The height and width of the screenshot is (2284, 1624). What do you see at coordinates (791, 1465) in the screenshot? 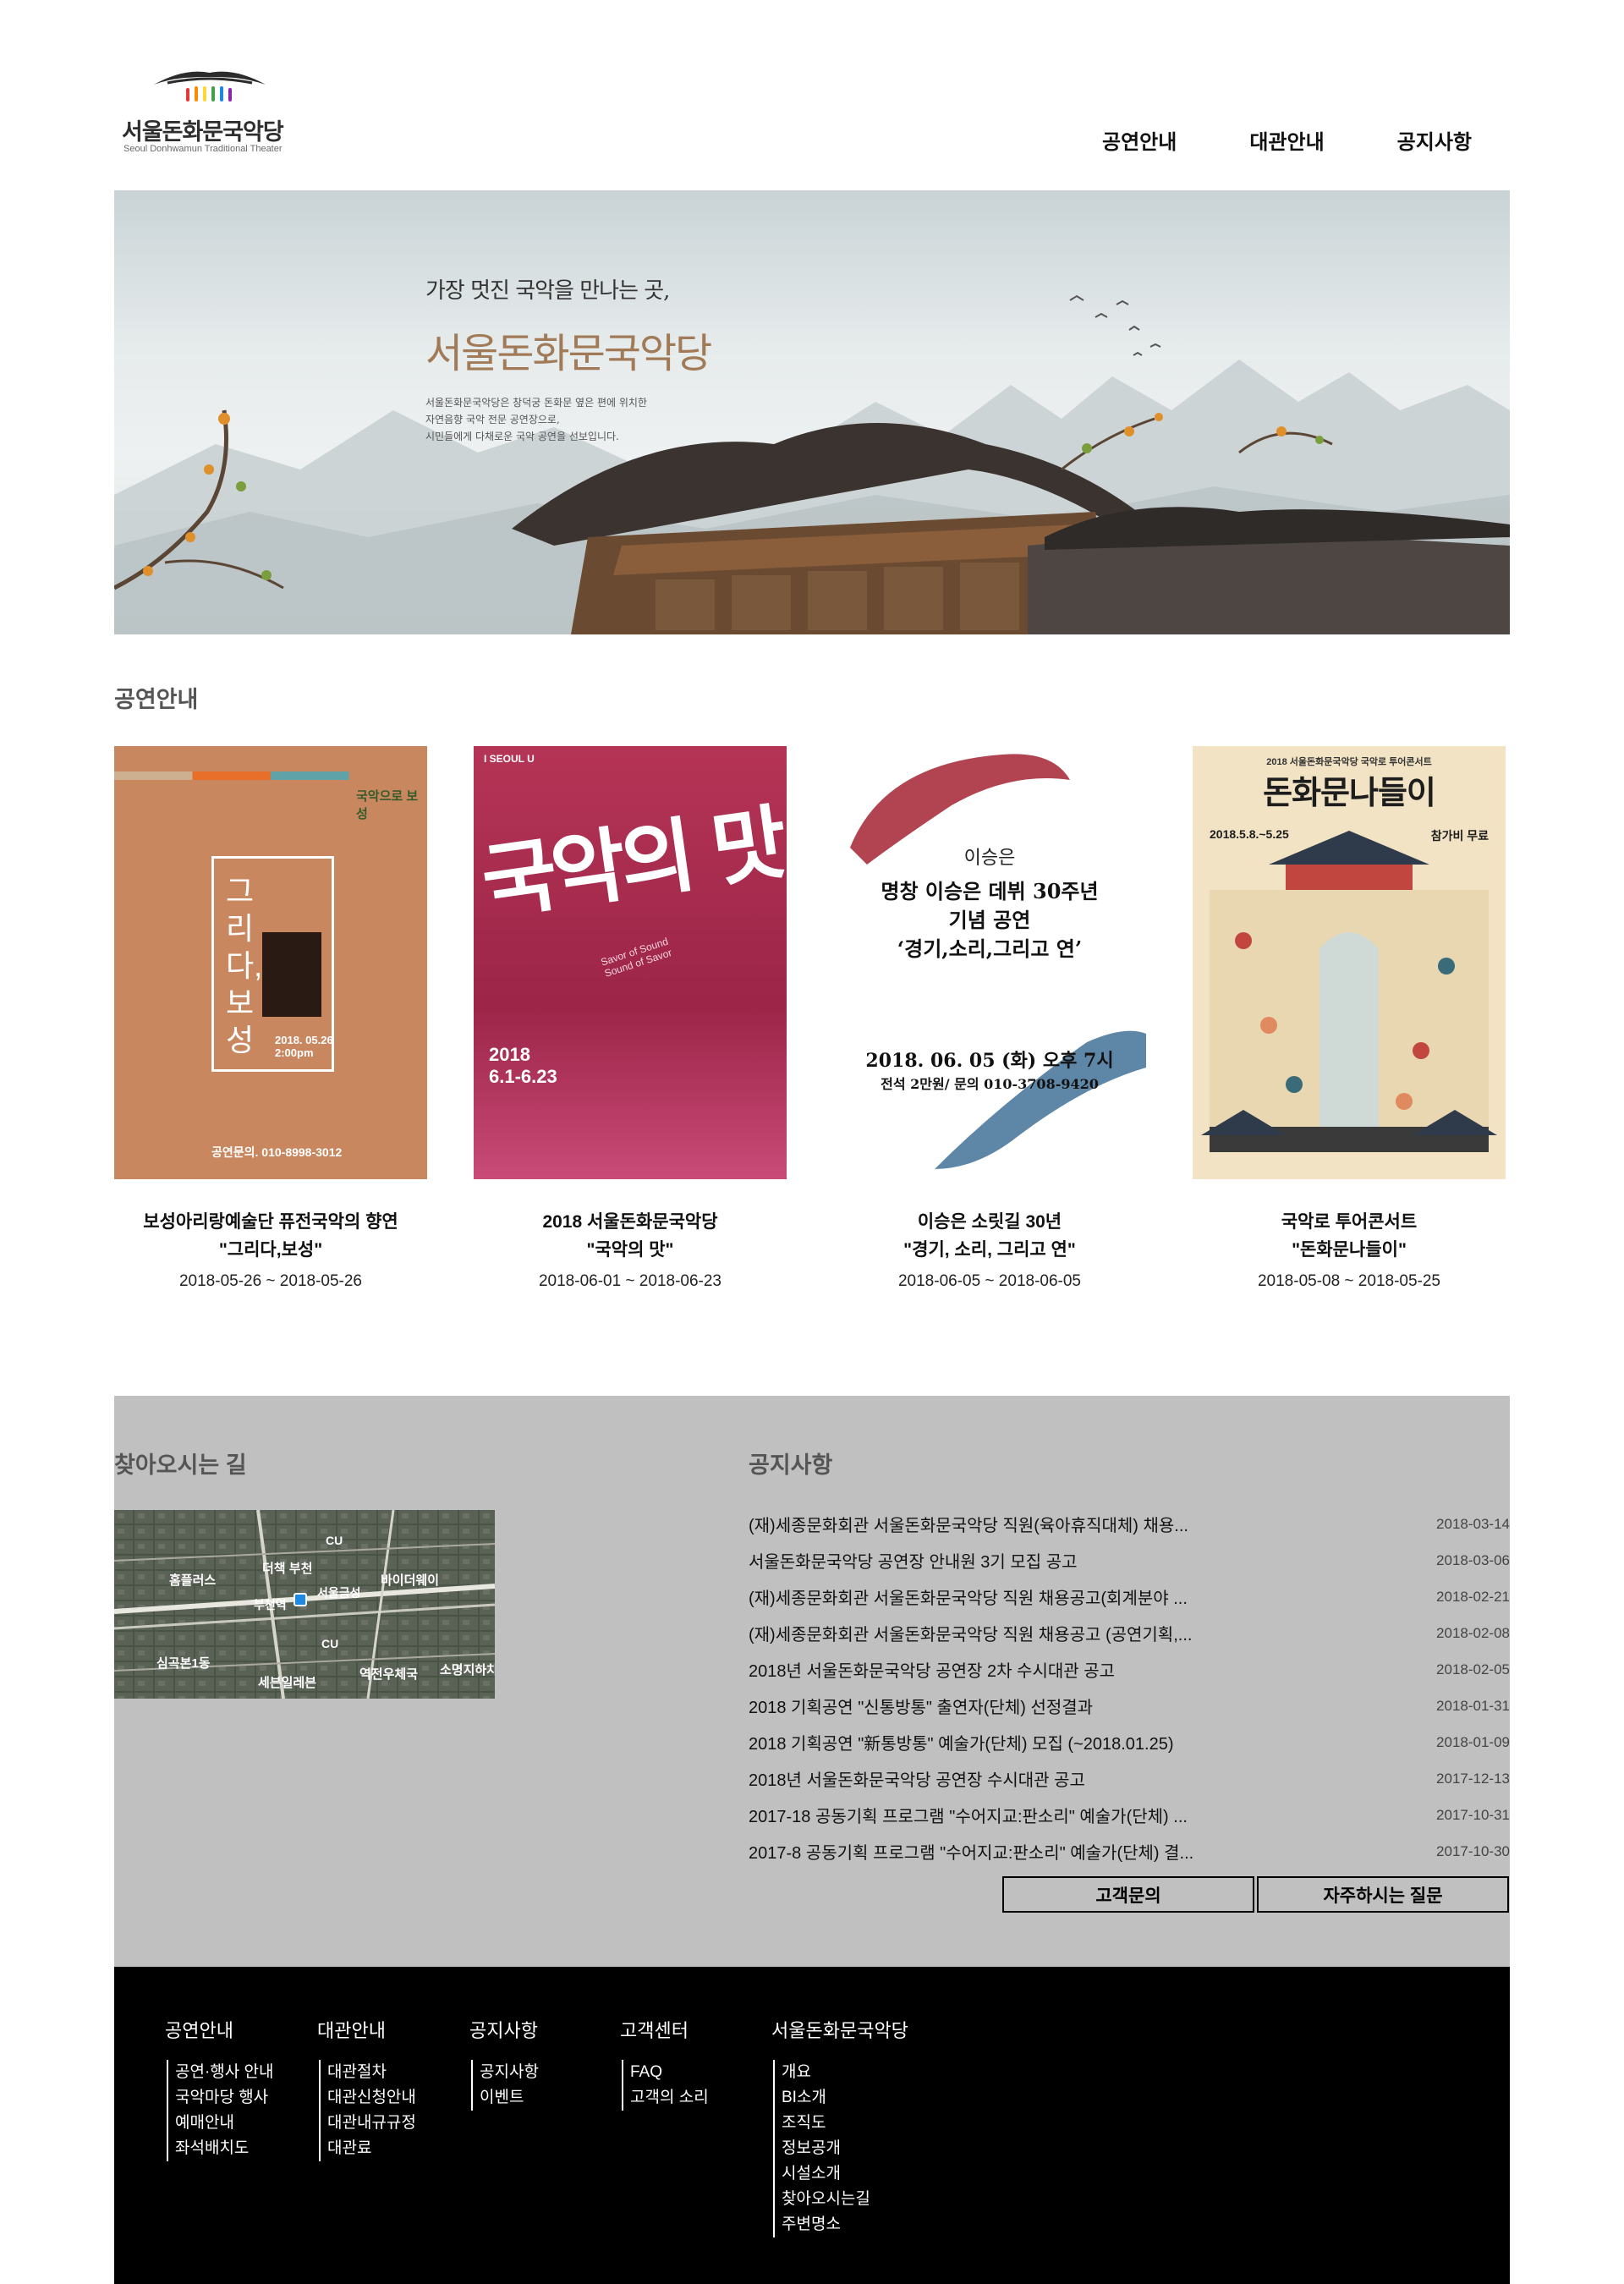
I see `notices-title: 공지사항` at bounding box center [791, 1465].